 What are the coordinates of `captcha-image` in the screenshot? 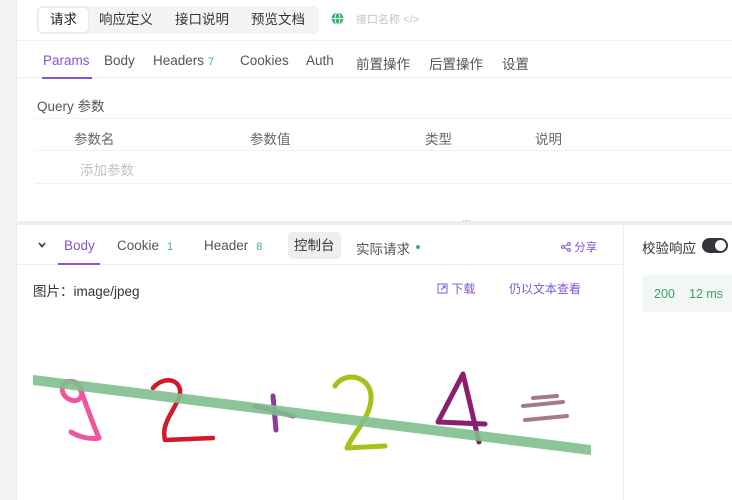 It's located at (312, 413).